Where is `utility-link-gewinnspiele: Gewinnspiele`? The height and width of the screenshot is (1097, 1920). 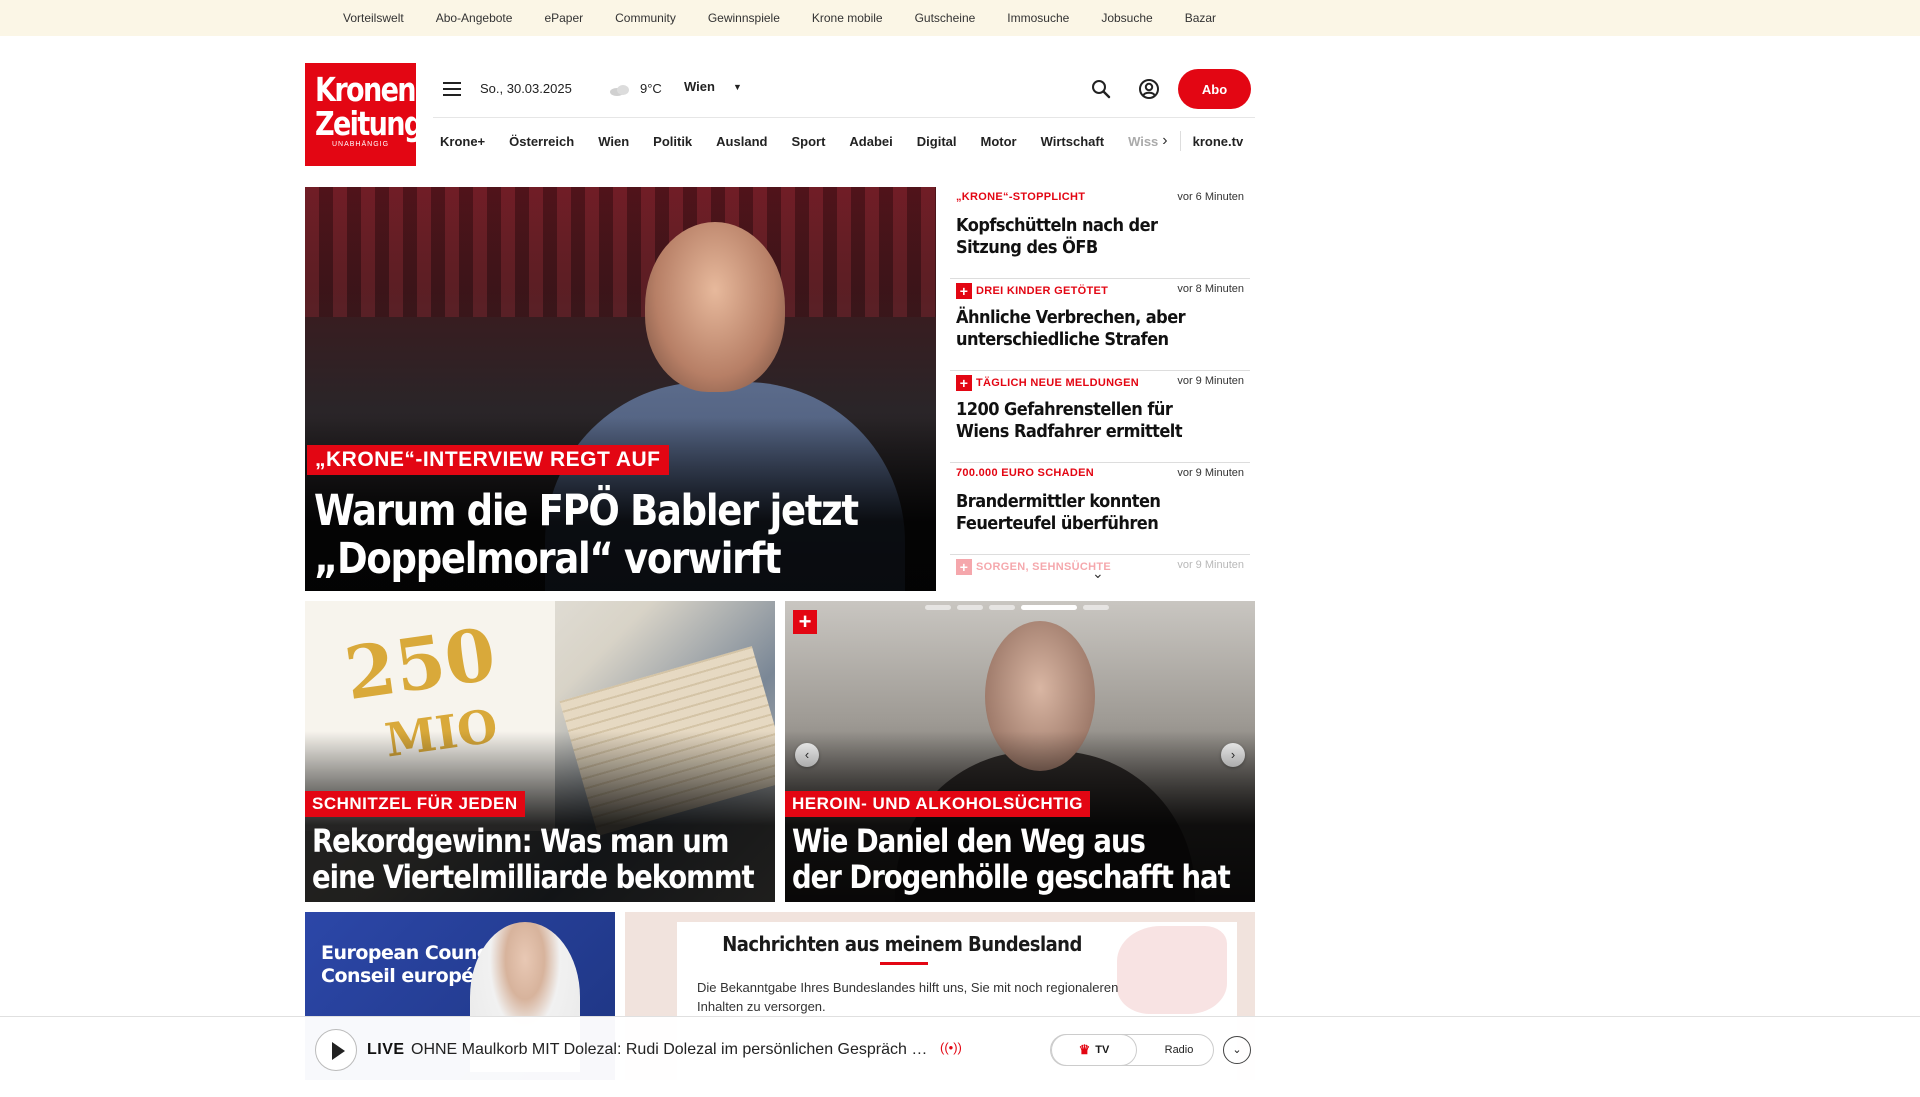
utility-link-gewinnspiele: Gewinnspiele is located at coordinates (744, 18).